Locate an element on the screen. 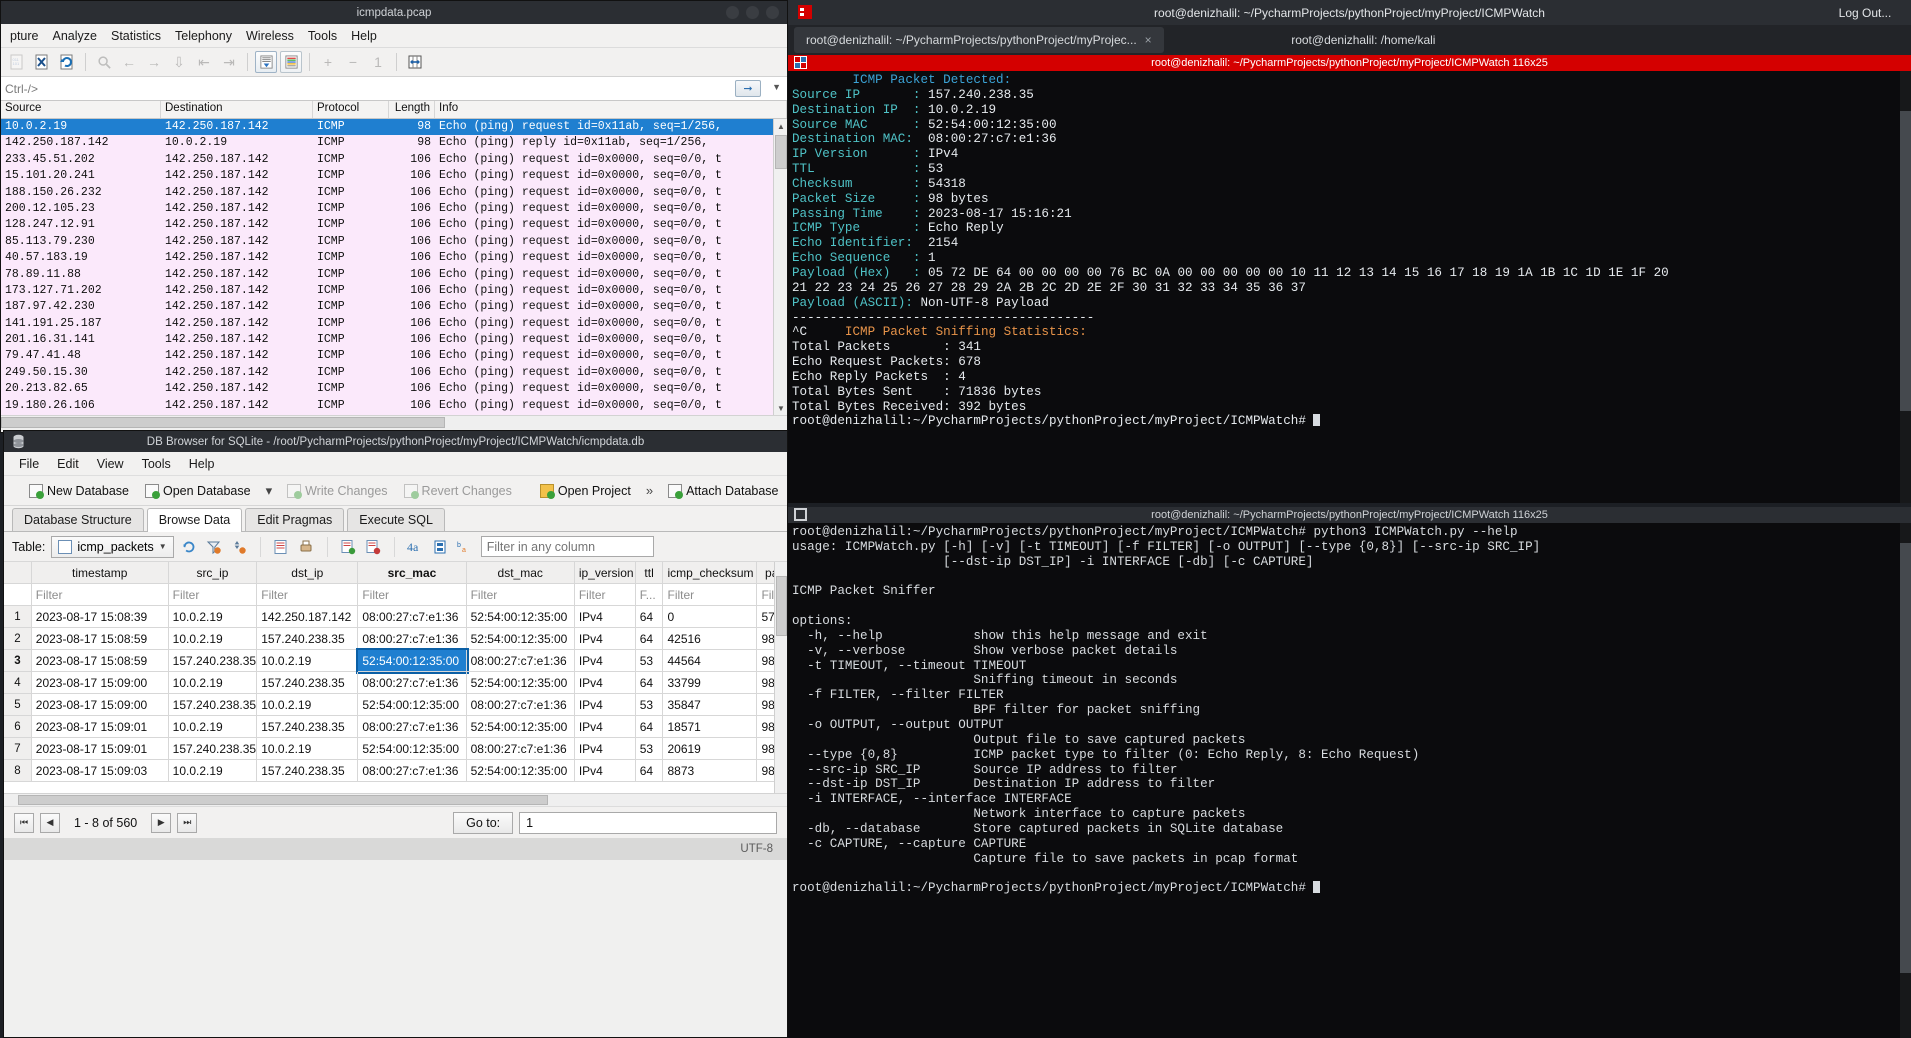 The image size is (1911, 1038). packet-list-hscrollbar is located at coordinates (394, 422).